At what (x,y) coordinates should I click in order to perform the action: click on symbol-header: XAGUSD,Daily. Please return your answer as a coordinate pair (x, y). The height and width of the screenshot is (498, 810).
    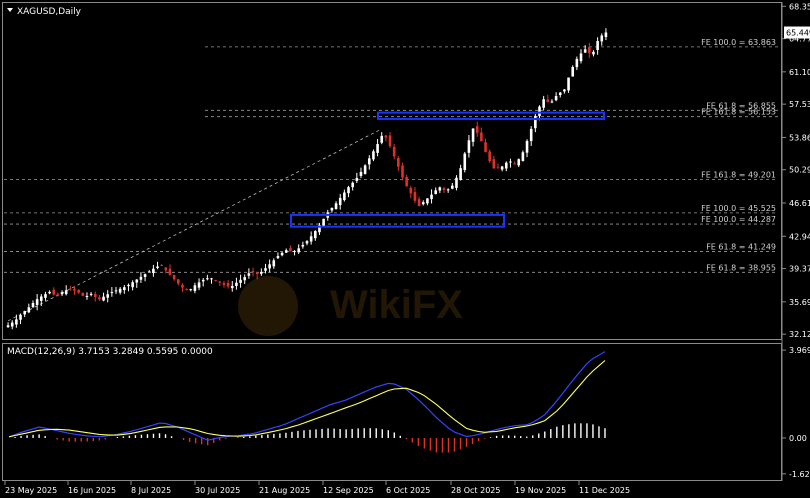
    Looking at the image, I should click on (44, 12).